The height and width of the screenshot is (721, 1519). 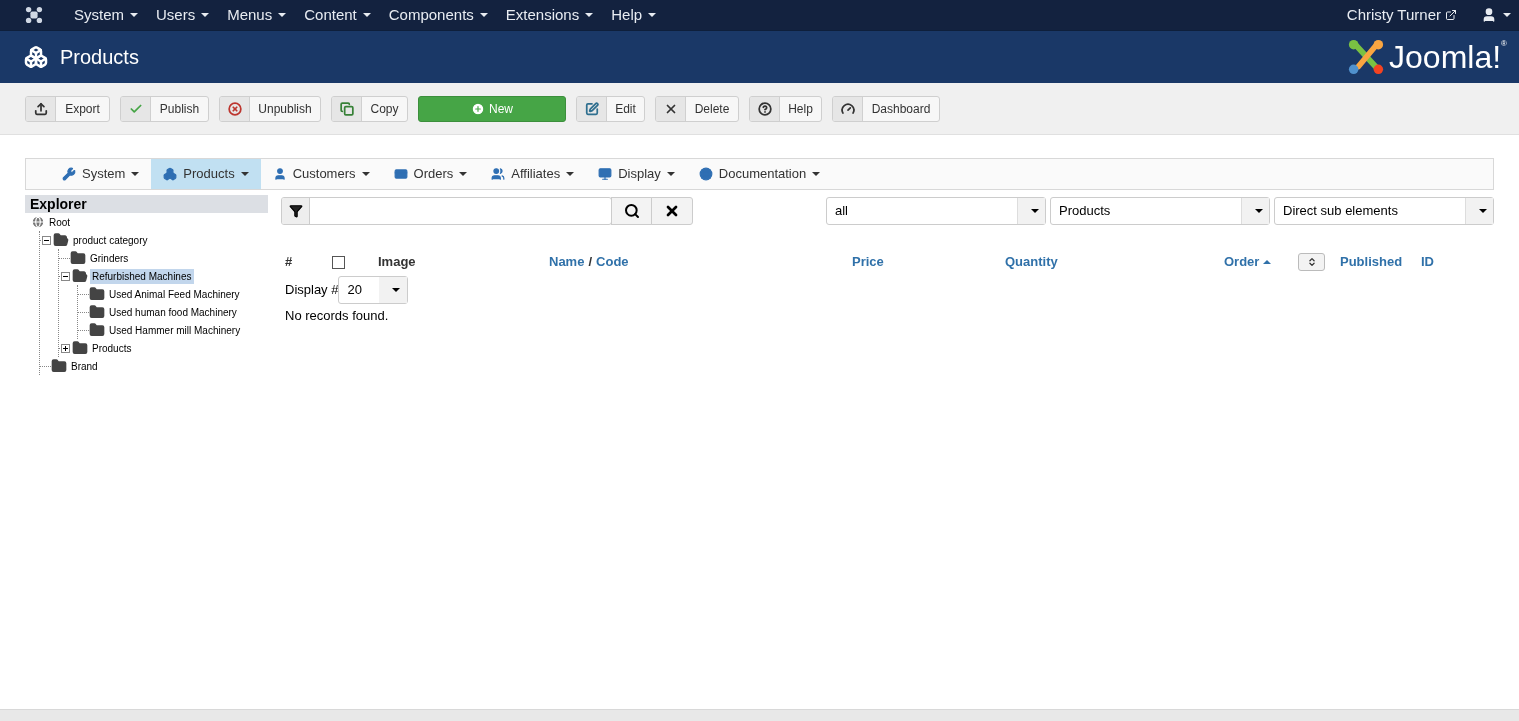 I want to click on column-sort-link: Name, so click(x=567, y=262).